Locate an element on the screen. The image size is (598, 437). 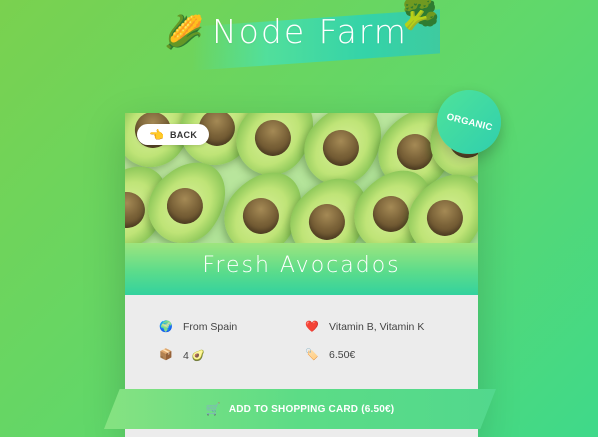
globe-icon: 🌍 is located at coordinates (166, 326).